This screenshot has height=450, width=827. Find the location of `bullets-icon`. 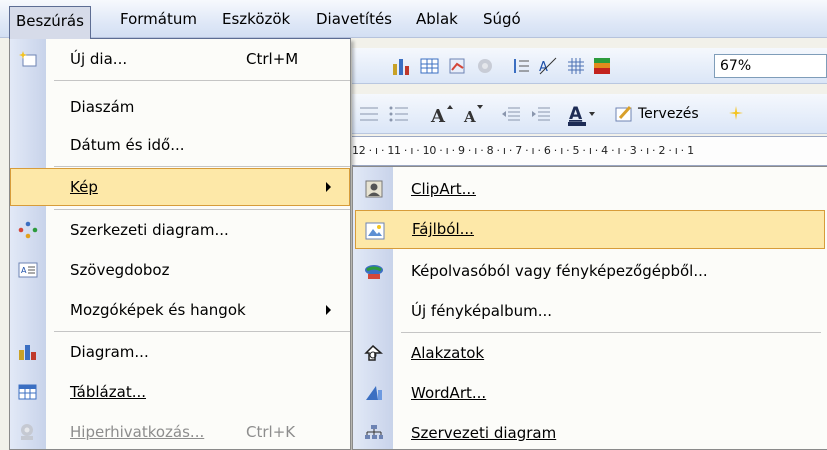

bullets-icon is located at coordinates (399, 114).